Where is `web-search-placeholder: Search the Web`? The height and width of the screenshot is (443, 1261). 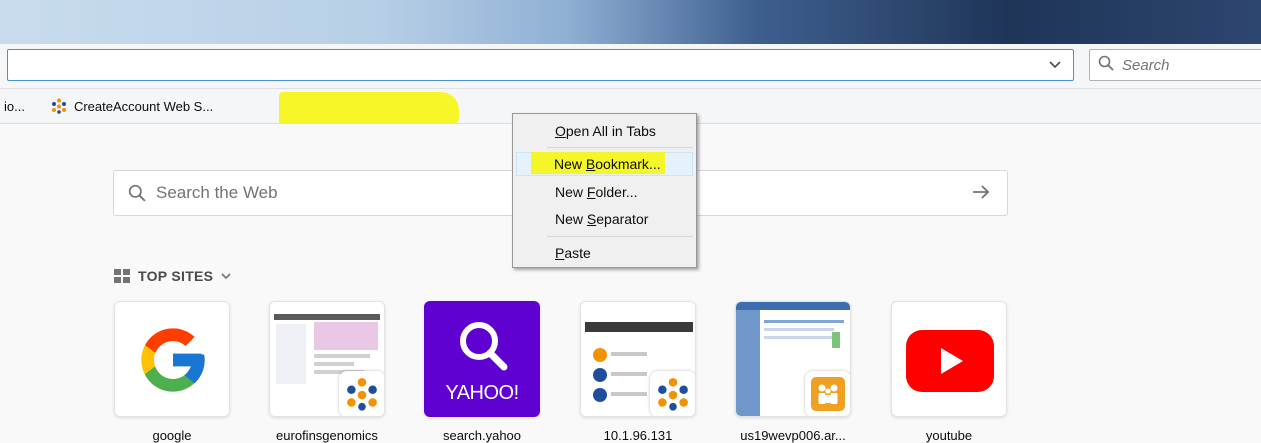 web-search-placeholder: Search the Web is located at coordinates (217, 192).